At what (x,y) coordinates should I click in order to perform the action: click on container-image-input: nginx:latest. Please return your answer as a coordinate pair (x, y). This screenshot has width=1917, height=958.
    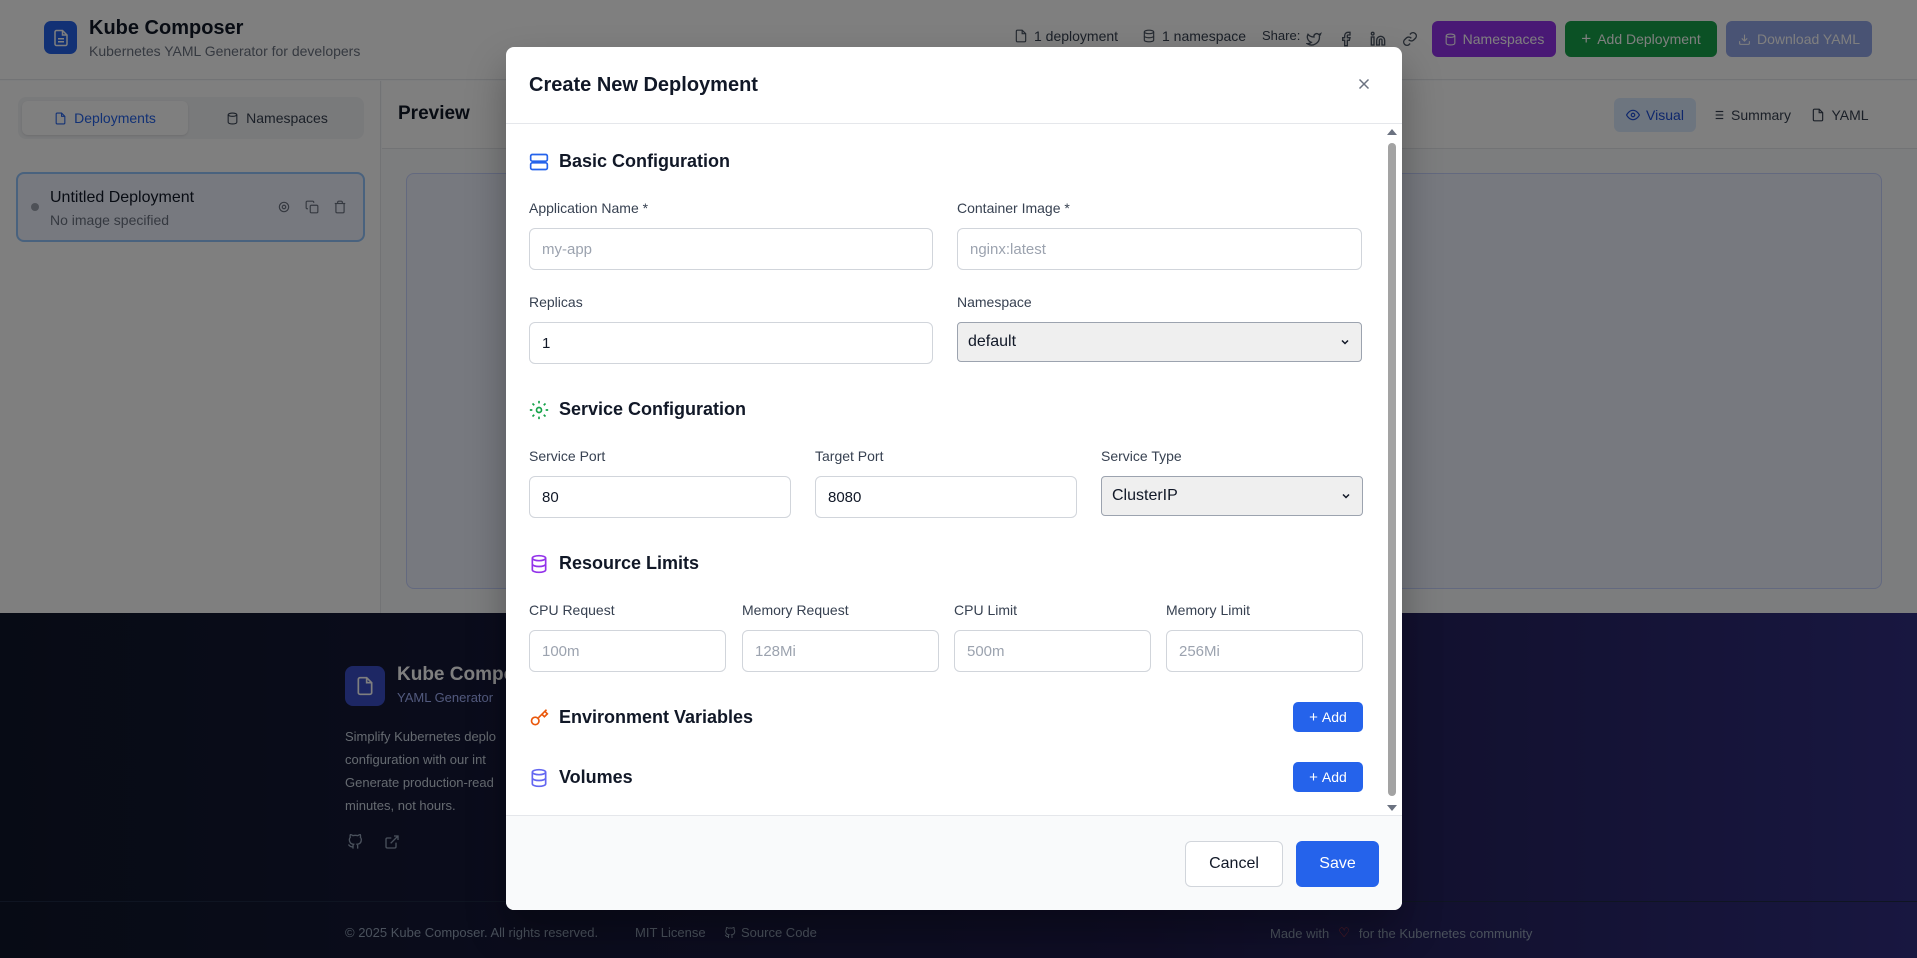
    Looking at the image, I should click on (1159, 249).